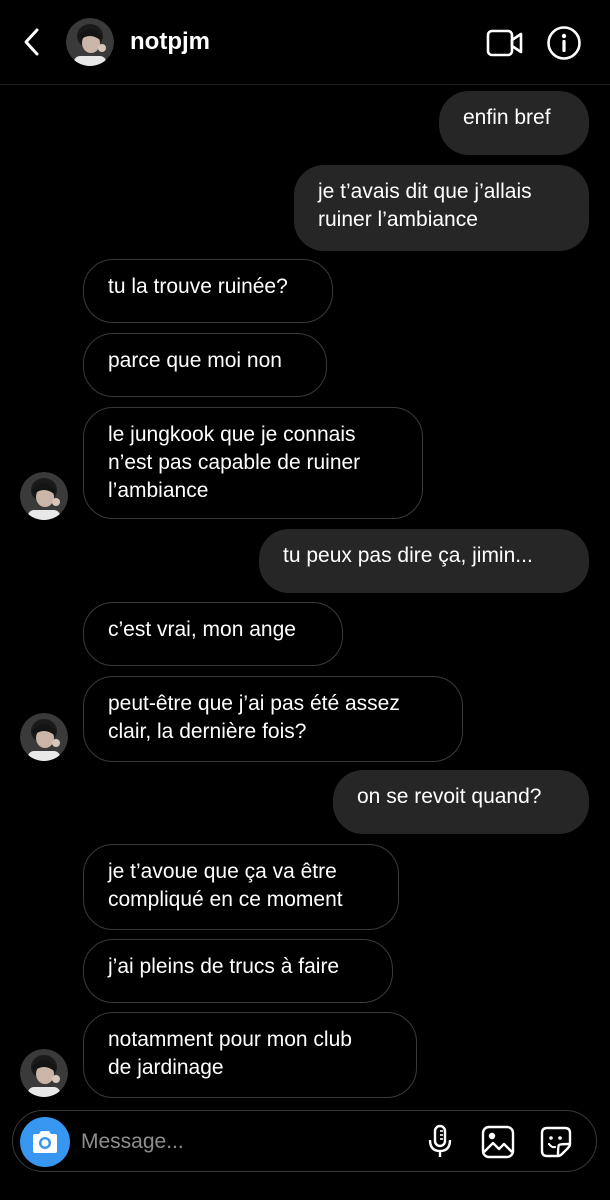 This screenshot has width=610, height=1200. What do you see at coordinates (213, 634) in the screenshot?
I see `message-received: c’est vrai, mon ange` at bounding box center [213, 634].